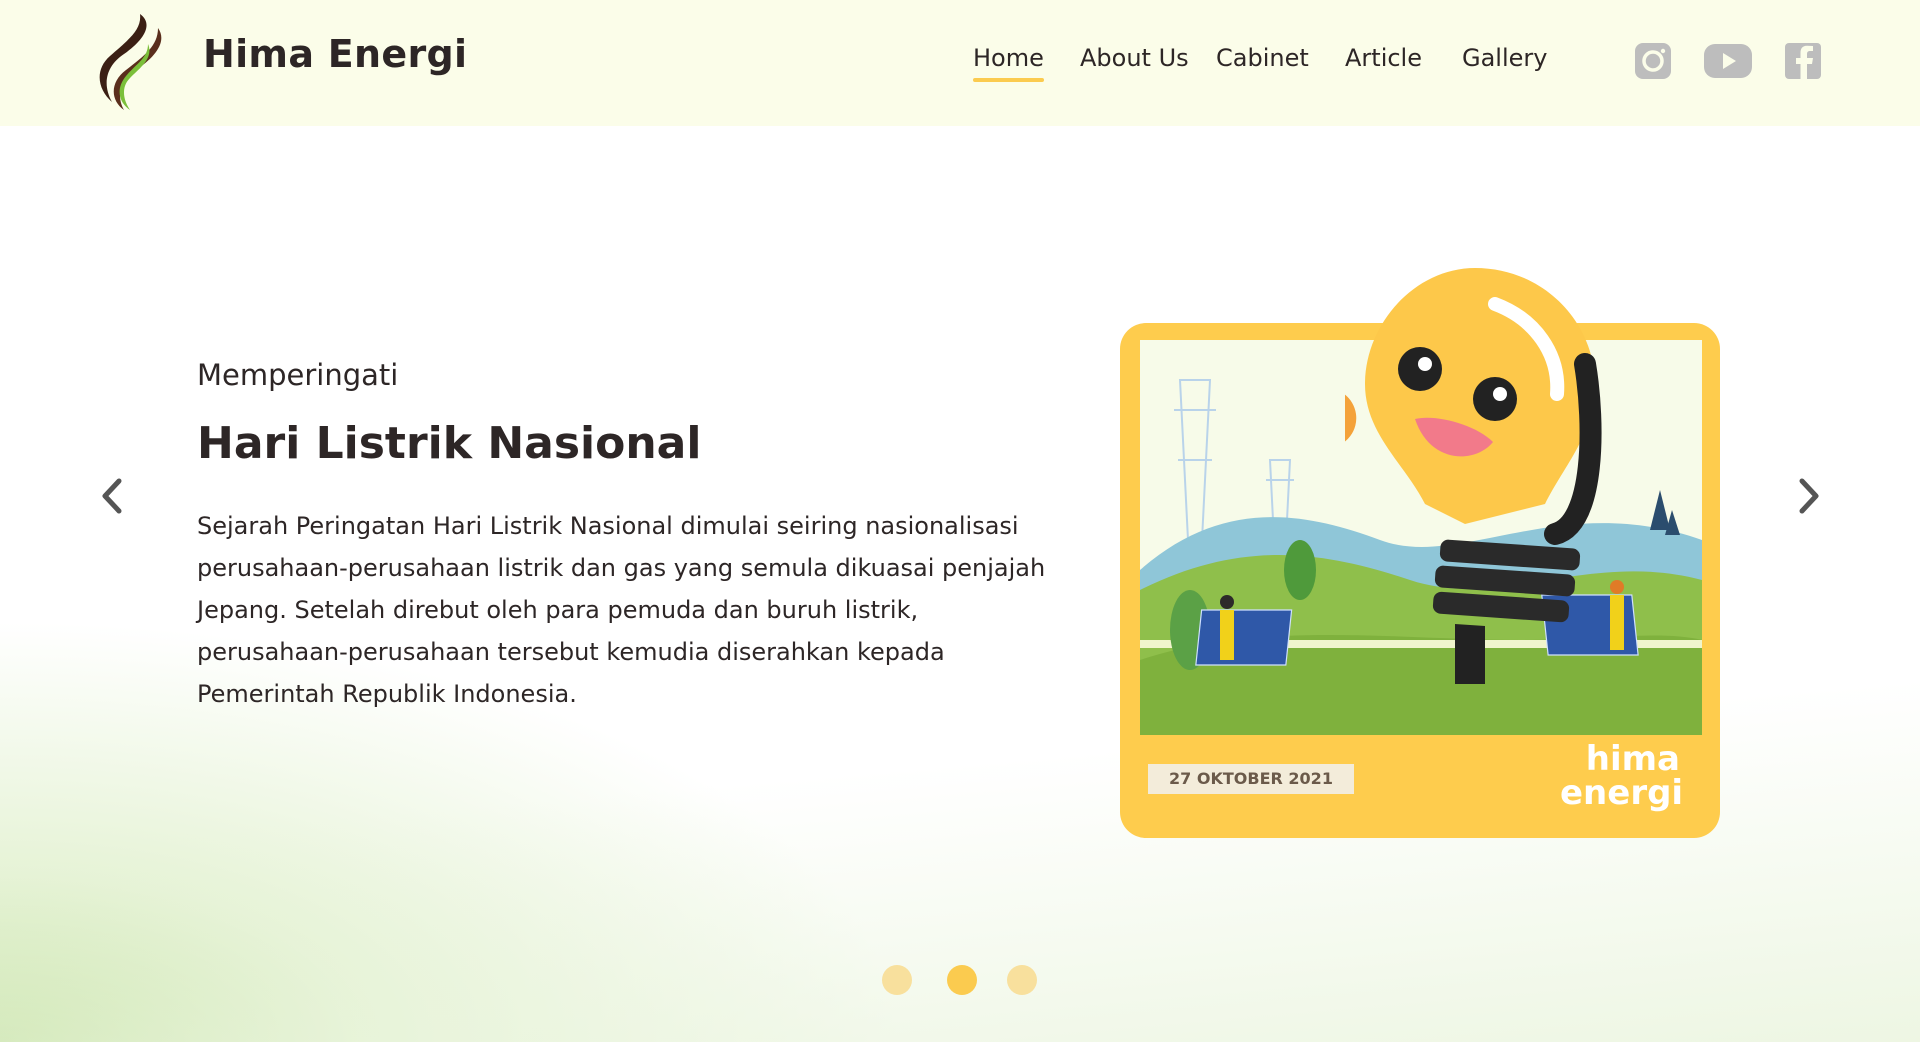 The image size is (1920, 1042). I want to click on nav-cabinet: Cabinet, so click(1262, 58).